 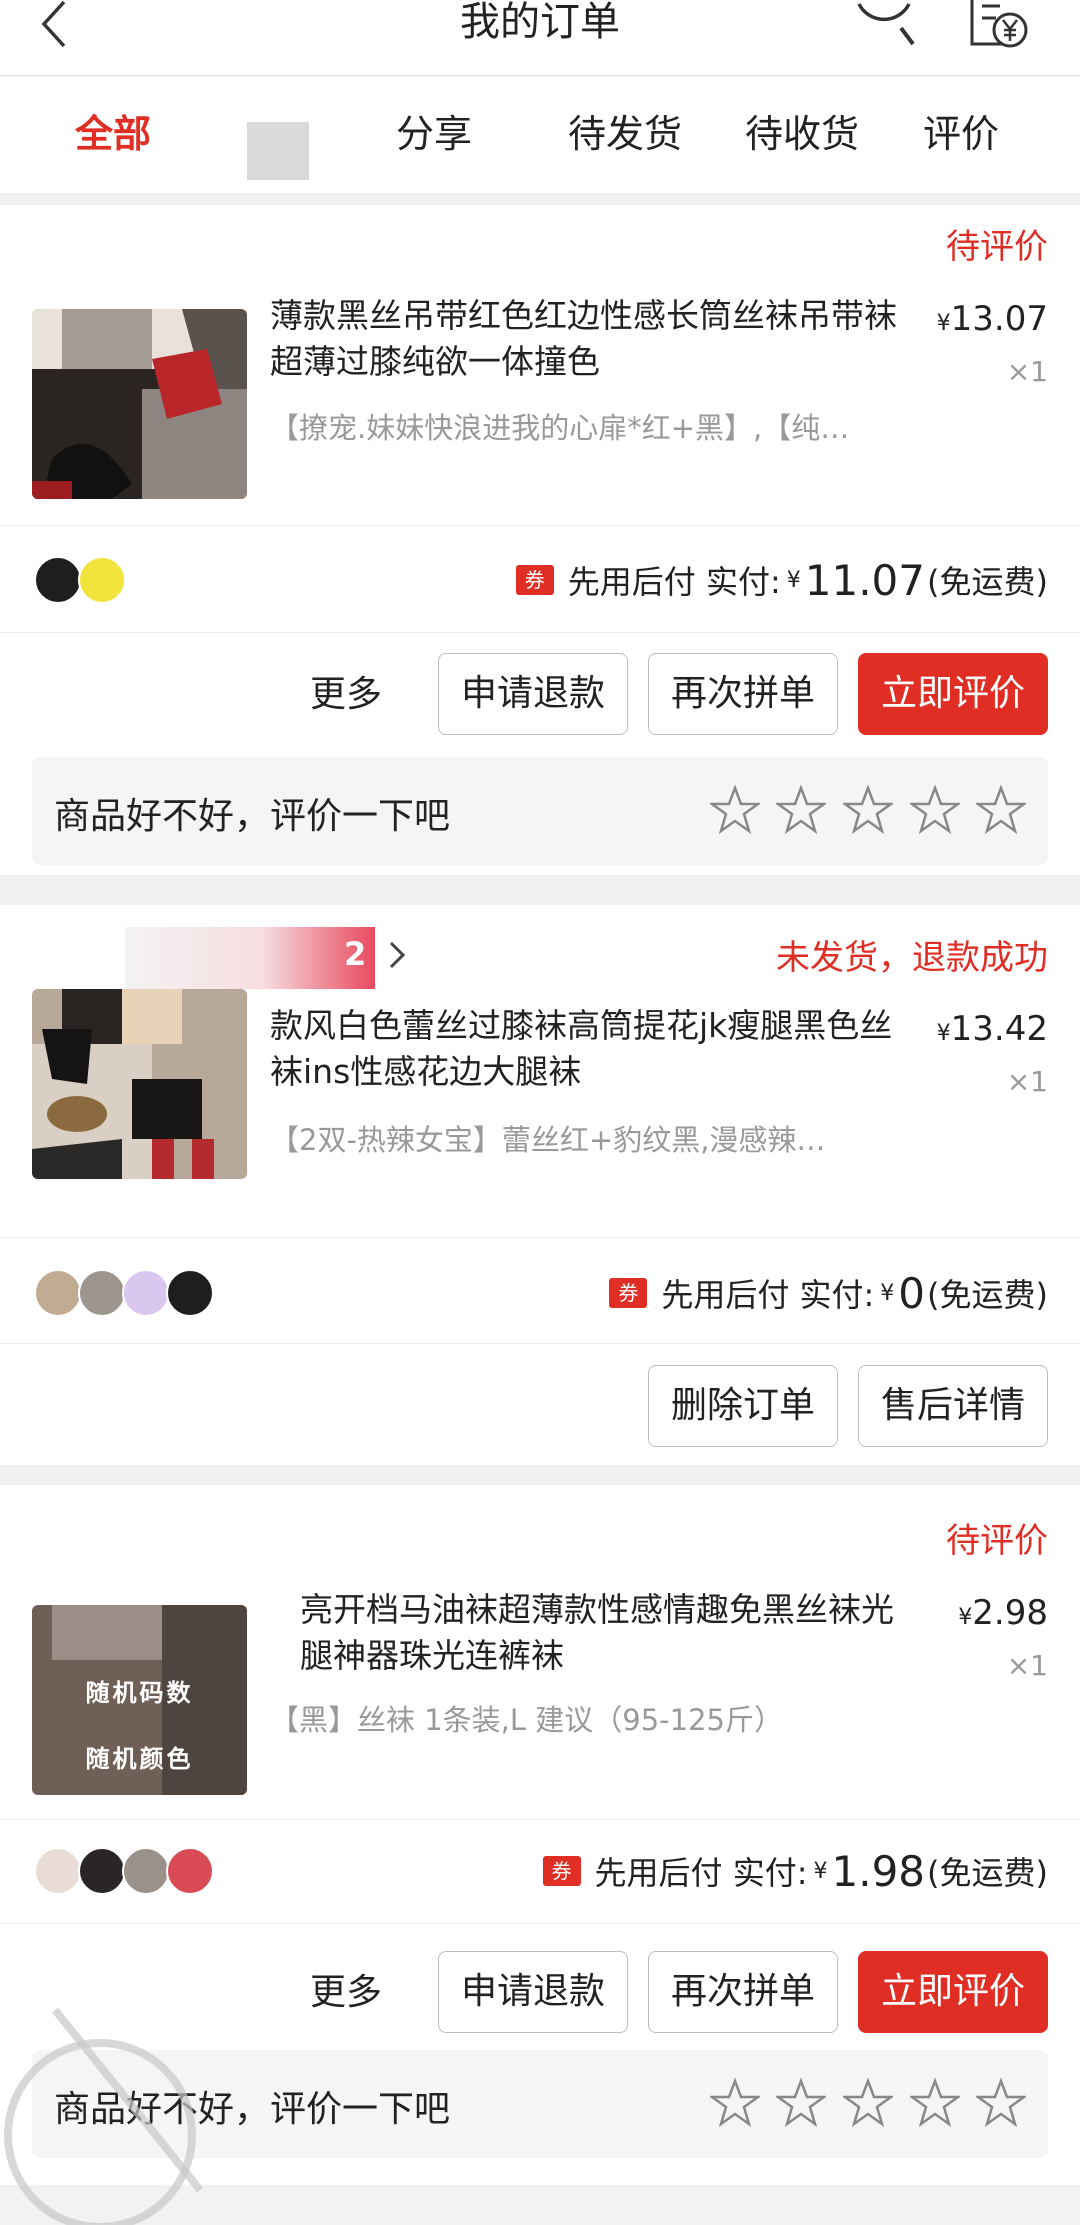 What do you see at coordinates (540, 811) in the screenshot?
I see `review-prompt-box: 商品好不好，评价一下吧` at bounding box center [540, 811].